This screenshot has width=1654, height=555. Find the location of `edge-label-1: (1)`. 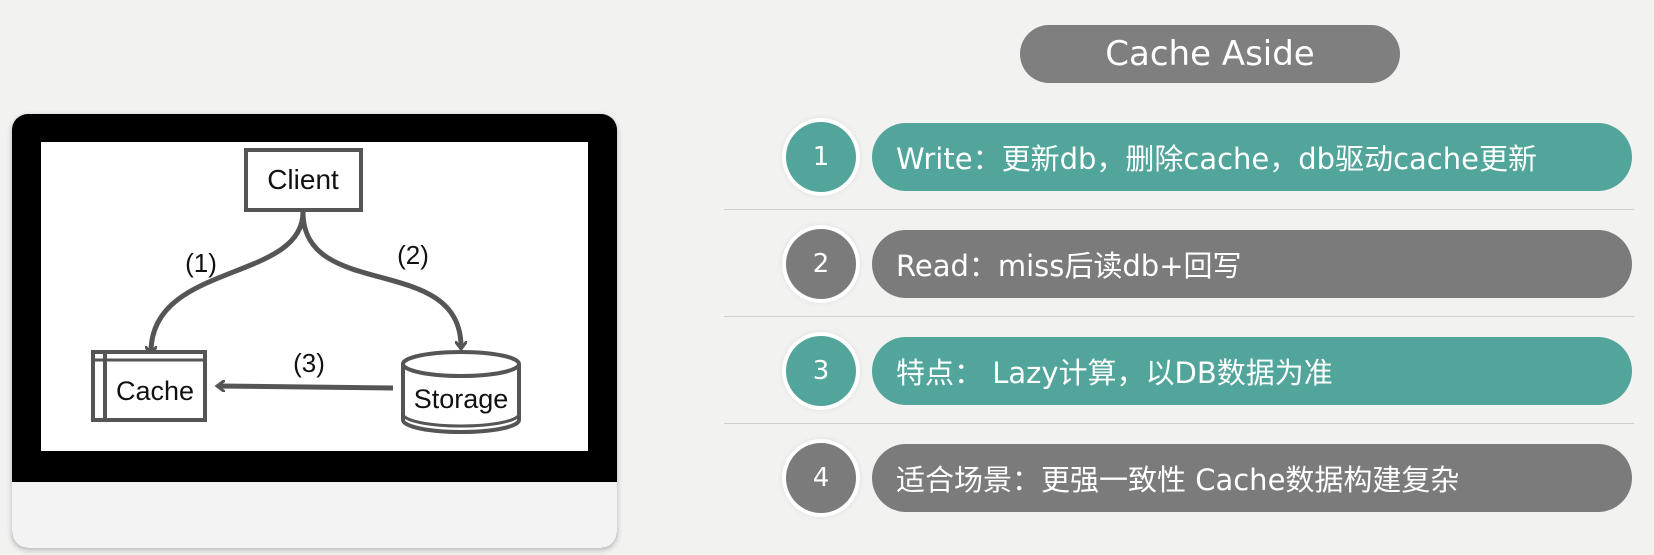

edge-label-1: (1) is located at coordinates (201, 263).